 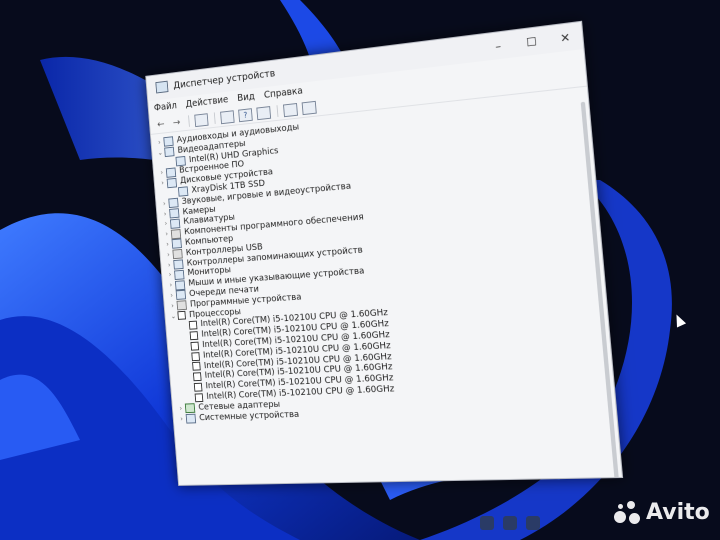 I want to click on taskbar, so click(x=514, y=523).